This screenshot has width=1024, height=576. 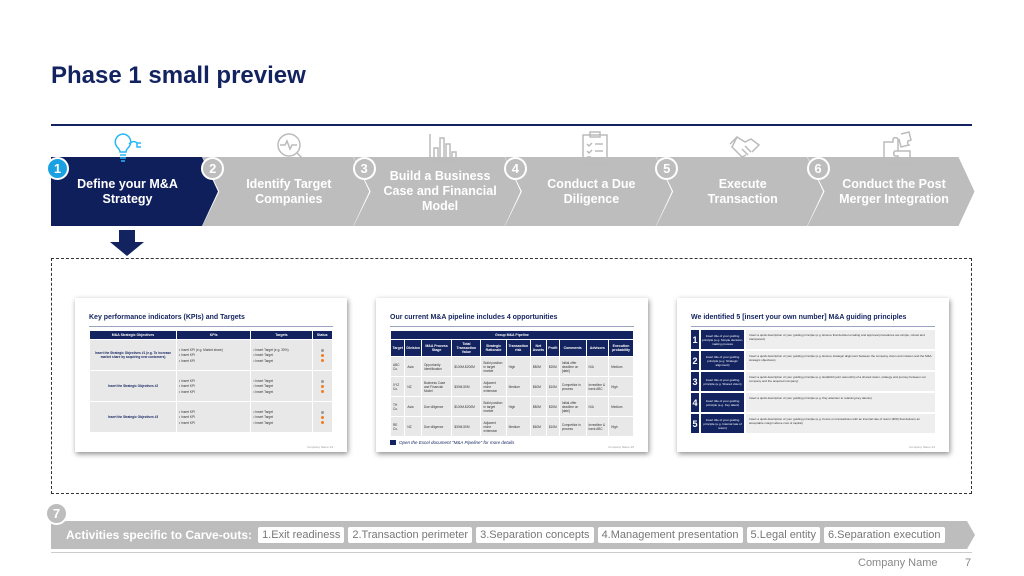 I want to click on kpi-item: • Insert KPI (e.g. Market share), so click(x=201, y=349).